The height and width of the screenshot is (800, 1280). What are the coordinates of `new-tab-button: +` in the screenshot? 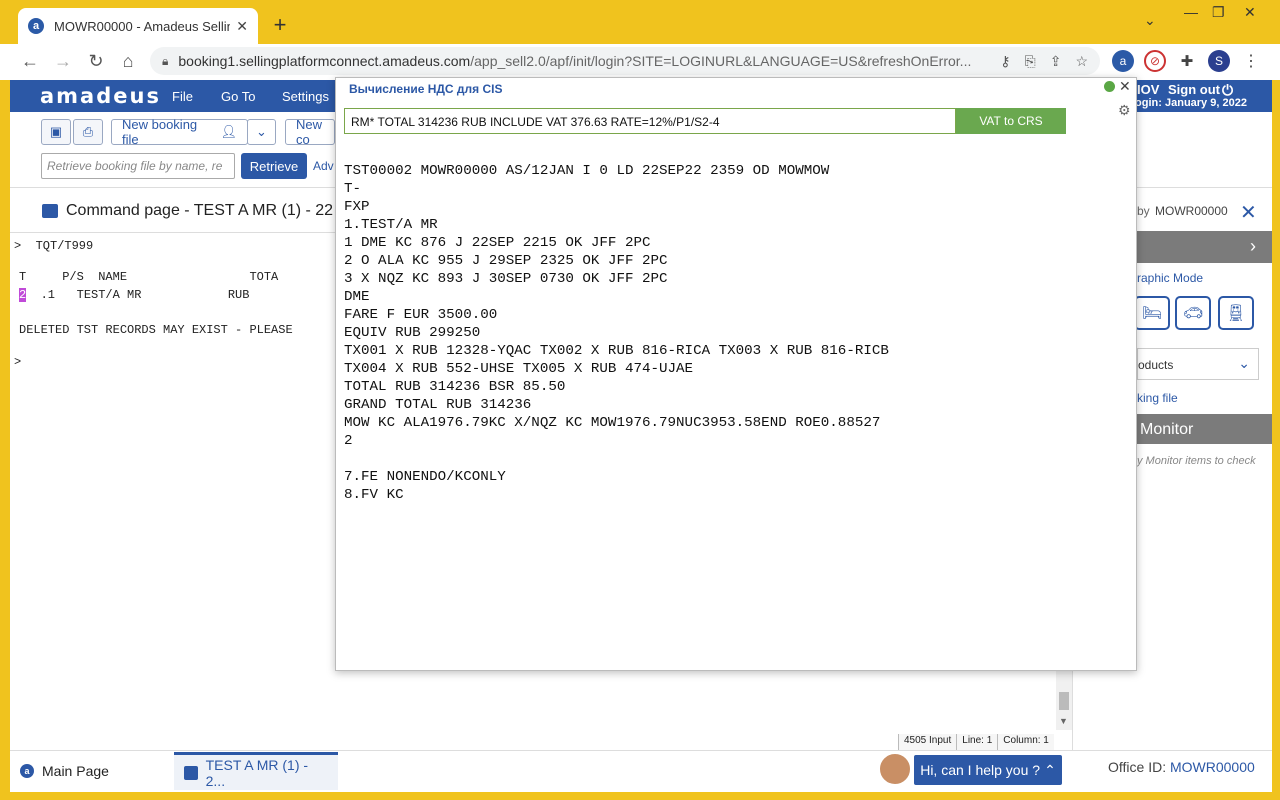 It's located at (280, 26).